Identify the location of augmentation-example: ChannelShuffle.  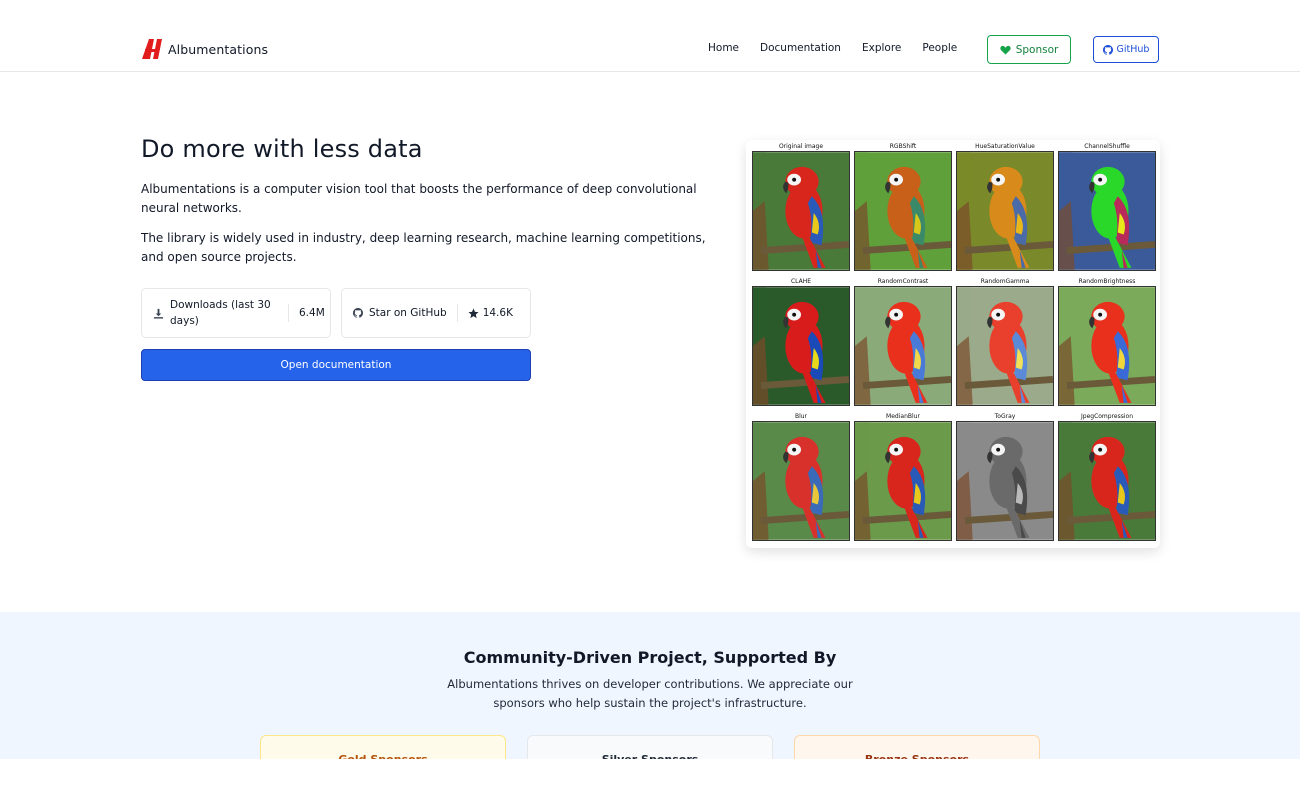
(1107, 206).